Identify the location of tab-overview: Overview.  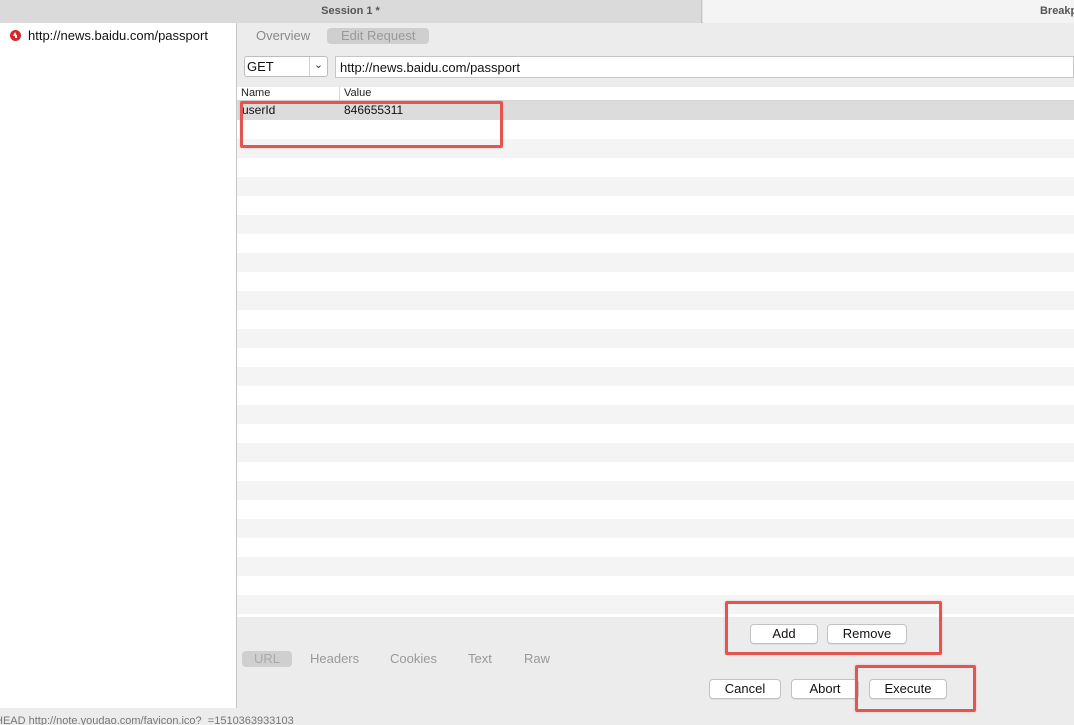
(283, 36).